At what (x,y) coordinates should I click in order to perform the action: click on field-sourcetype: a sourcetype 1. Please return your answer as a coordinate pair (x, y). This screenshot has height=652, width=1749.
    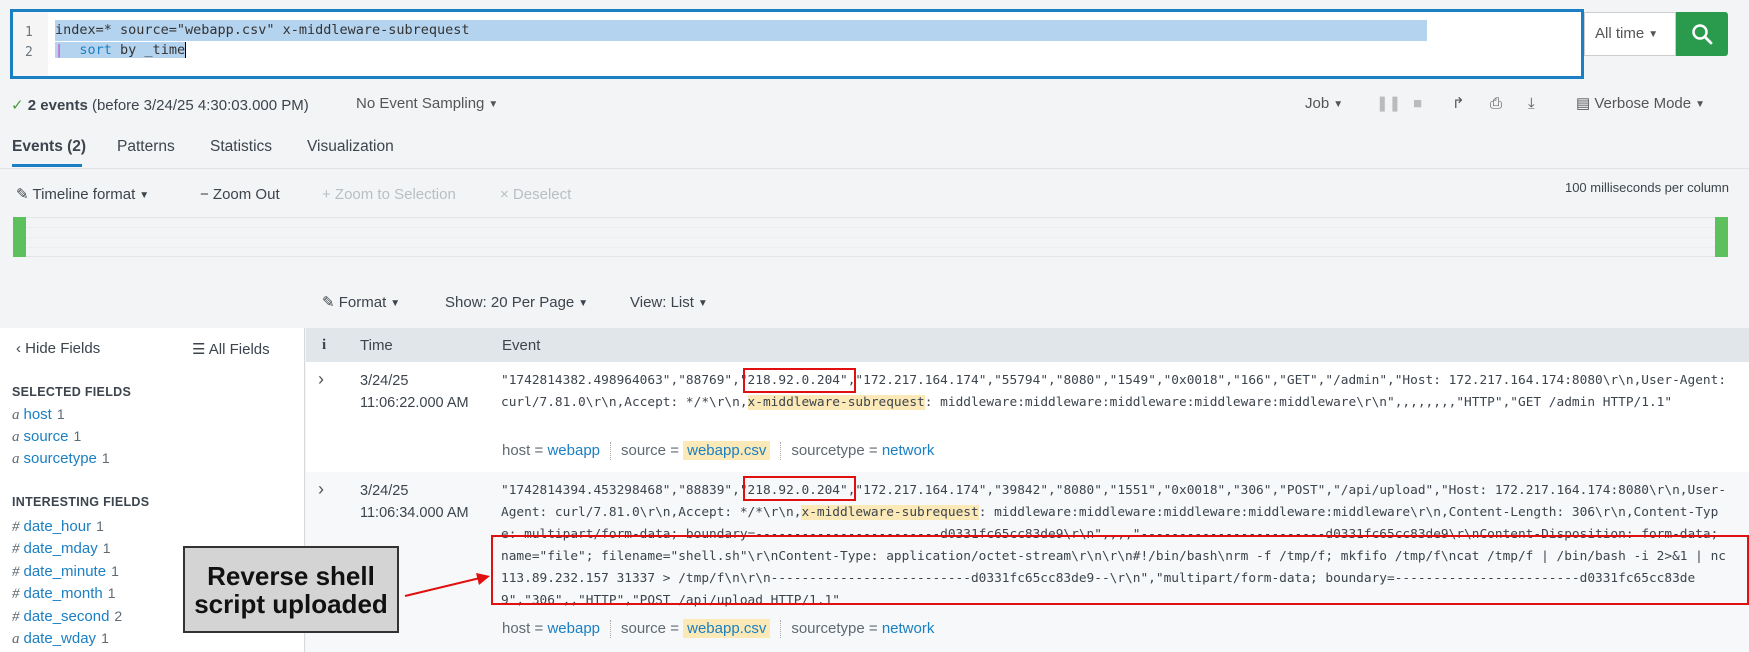
    Looking at the image, I should click on (61, 458).